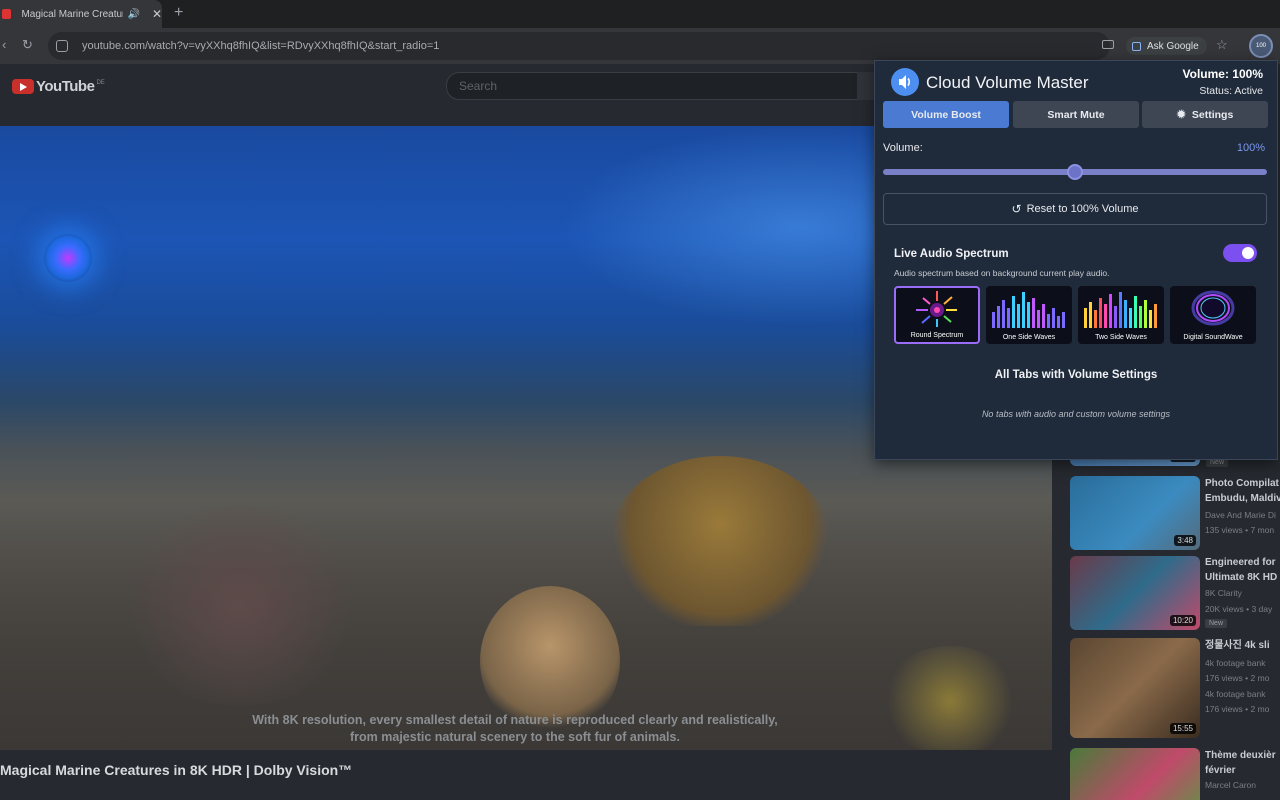 This screenshot has width=1280, height=800. I want to click on tab-strip: Magical Marine Creatures - 🔊 ✕ +, so click(640, 14).